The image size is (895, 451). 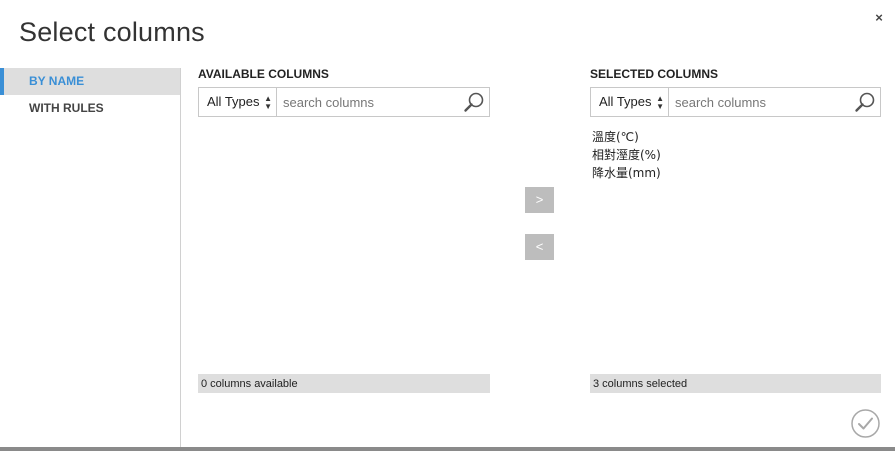 I want to click on selected-type-select-value: All Types, so click(x=625, y=101).